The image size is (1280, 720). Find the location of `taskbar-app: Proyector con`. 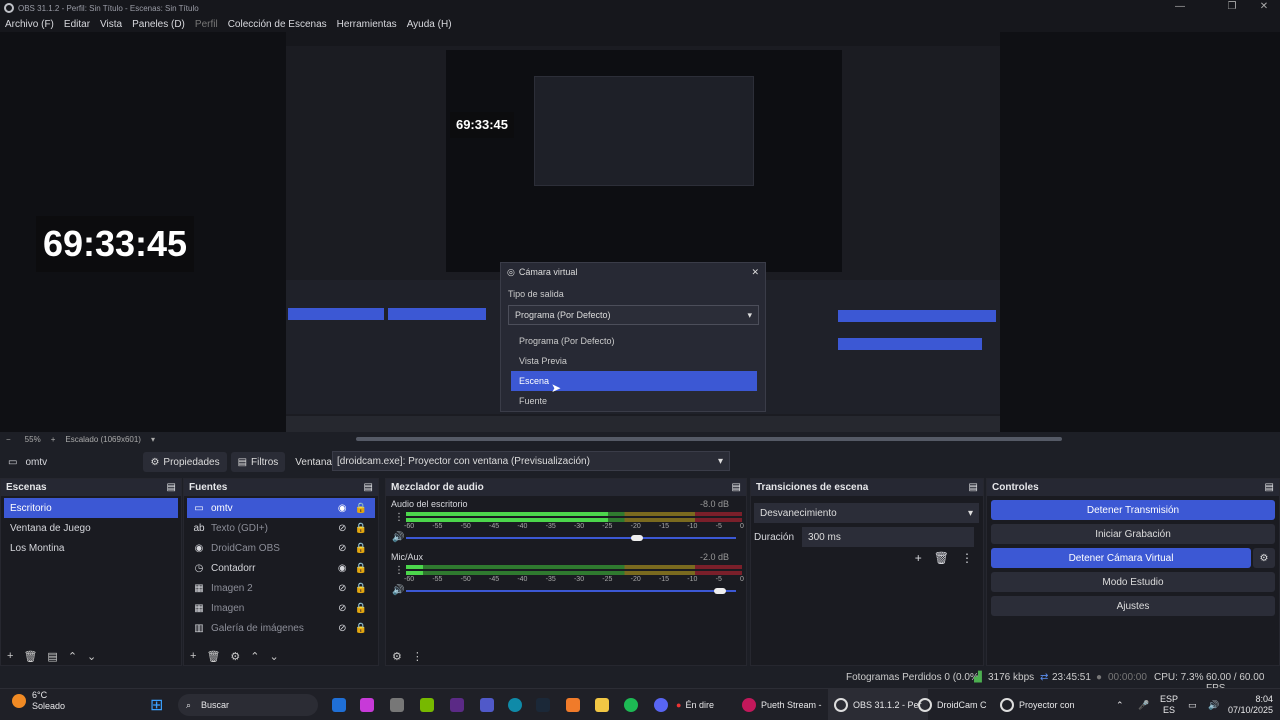

taskbar-app: Proyector con is located at coordinates (1037, 705).